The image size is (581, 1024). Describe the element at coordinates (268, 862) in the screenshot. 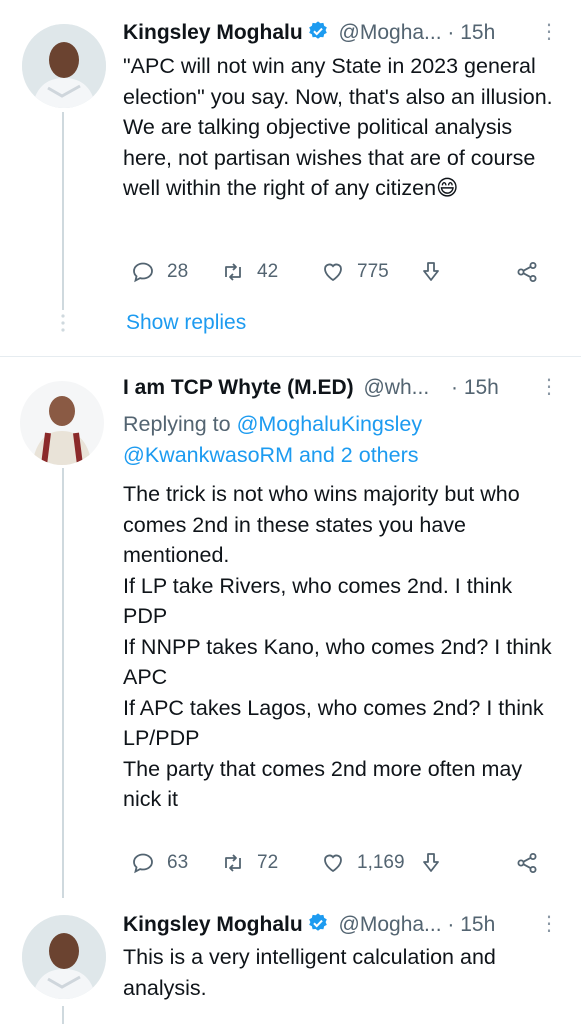

I see `retweet-count: 72` at that location.